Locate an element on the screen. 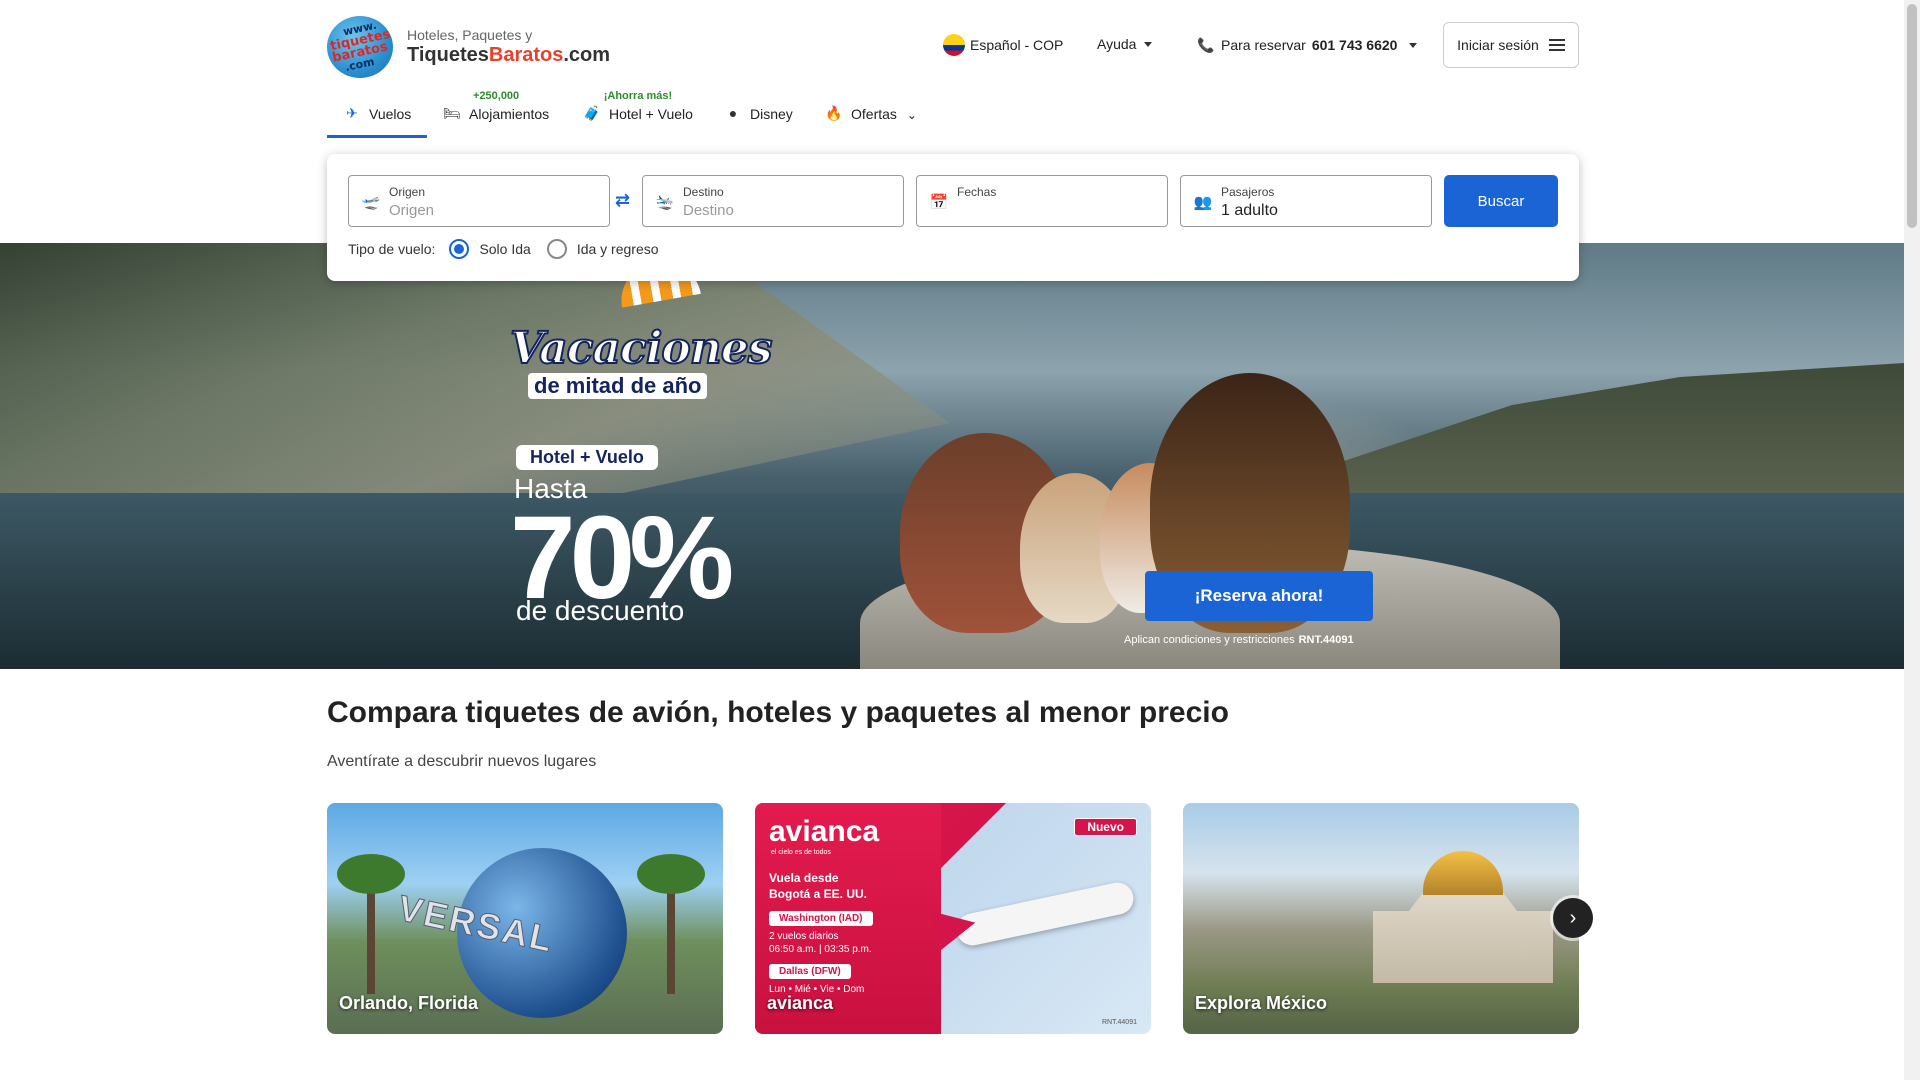 The width and height of the screenshot is (1920, 1080). promo-title: Vacaciones is located at coordinates (641, 348).